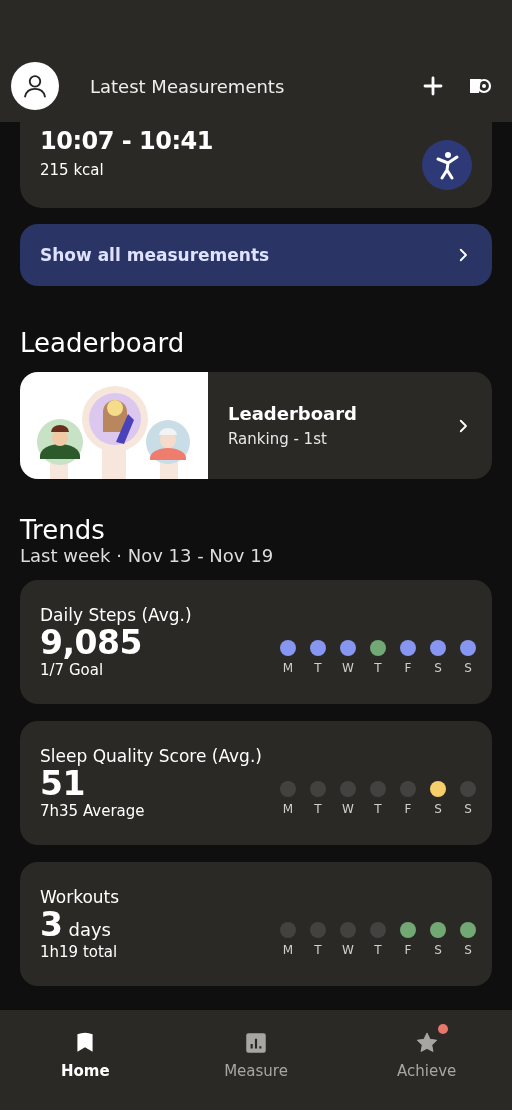 This screenshot has width=512, height=1110. What do you see at coordinates (256, 165) in the screenshot?
I see `measurement-card: 10:07 - 10:41 215 kcal` at bounding box center [256, 165].